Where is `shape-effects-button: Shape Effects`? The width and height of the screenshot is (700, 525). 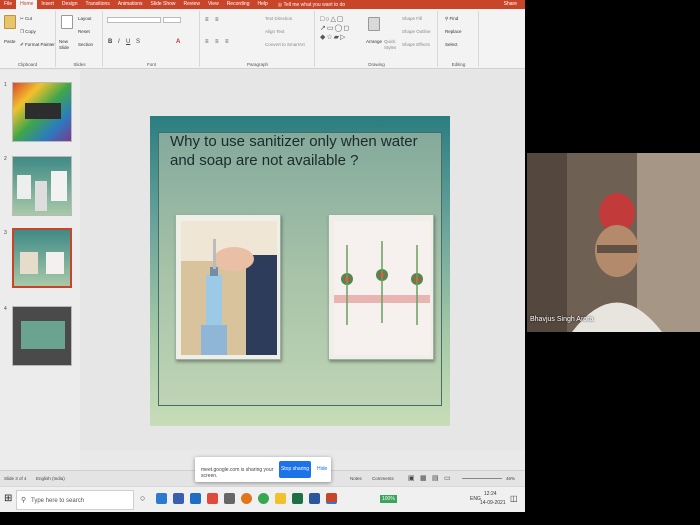
shape-effects-button: Shape Effects is located at coordinates (416, 44).